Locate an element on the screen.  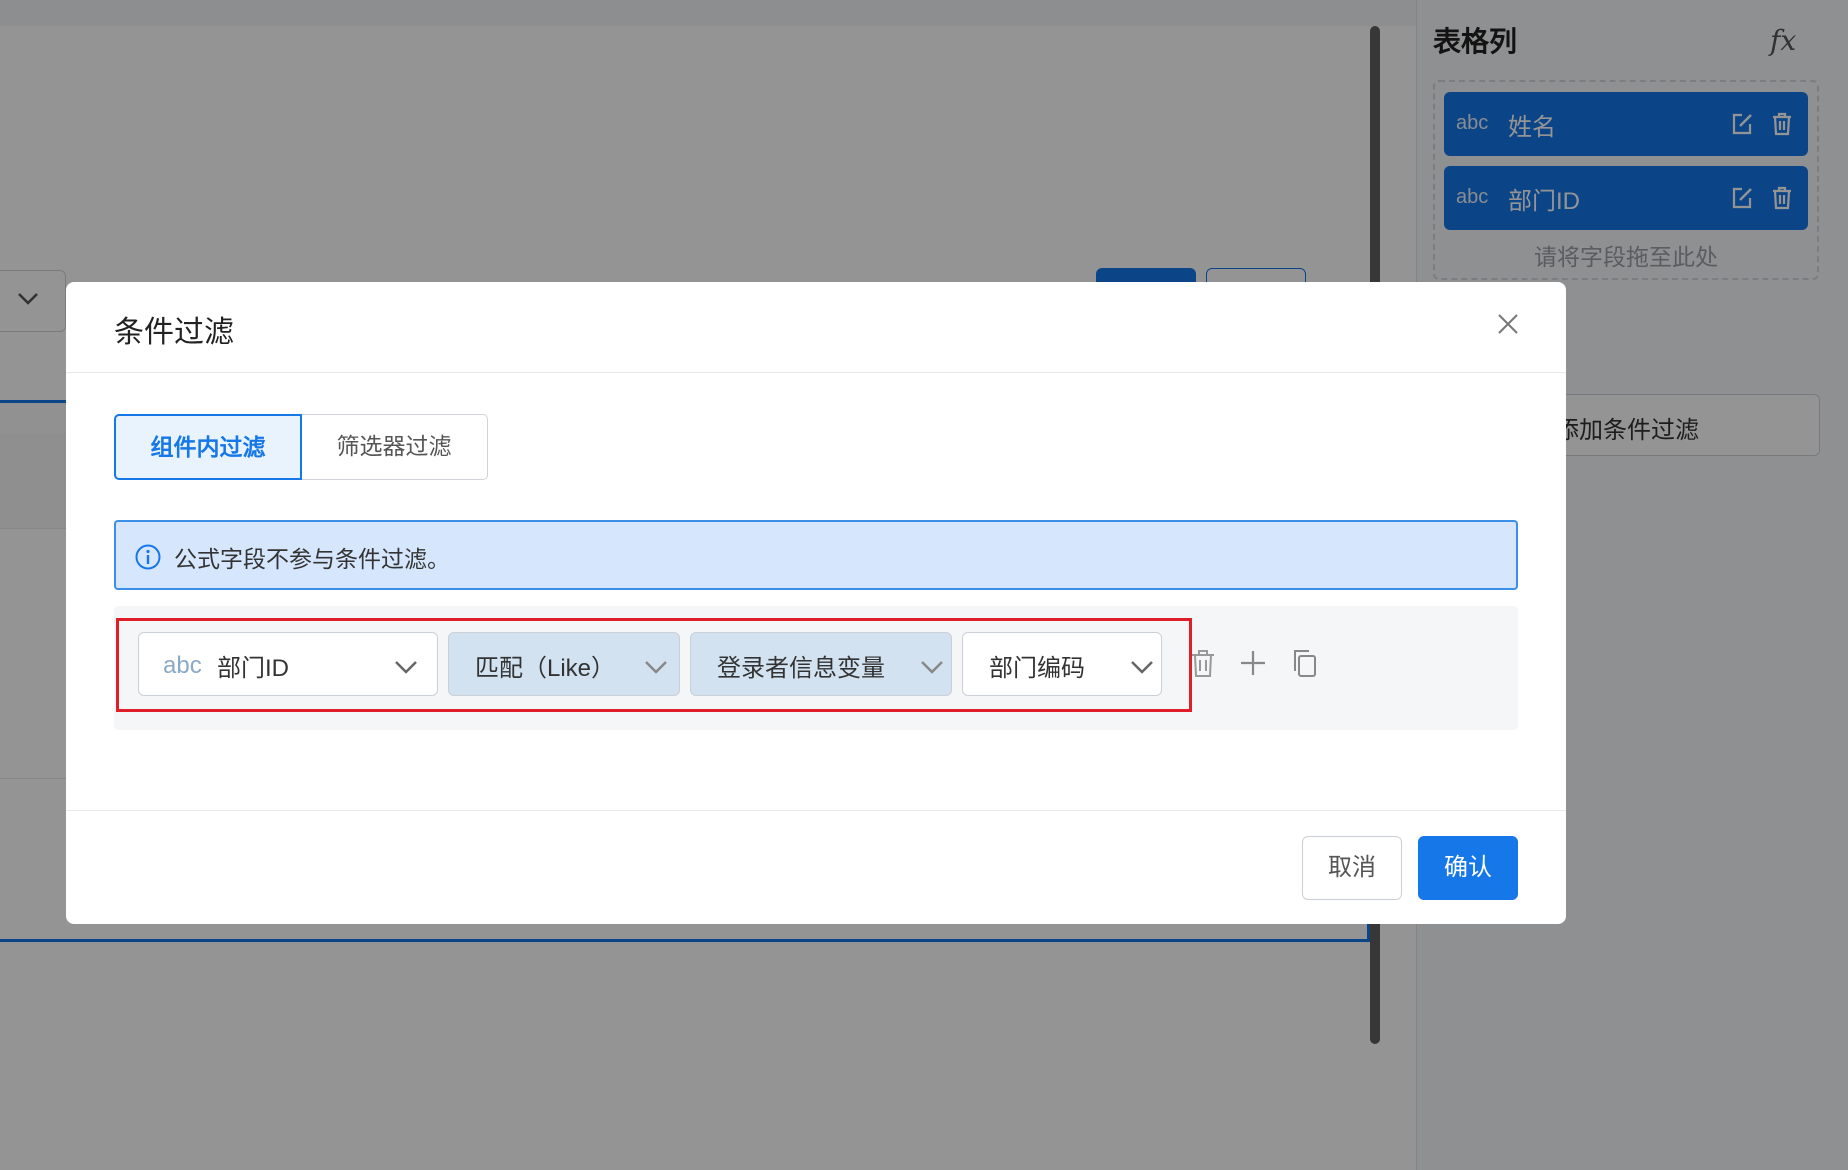
info-text: 公式字段不参与条件过滤。 is located at coordinates (312, 559).